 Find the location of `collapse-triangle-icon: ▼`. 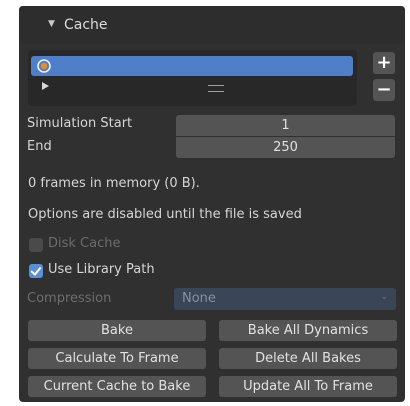

collapse-triangle-icon: ▼ is located at coordinates (51, 24).